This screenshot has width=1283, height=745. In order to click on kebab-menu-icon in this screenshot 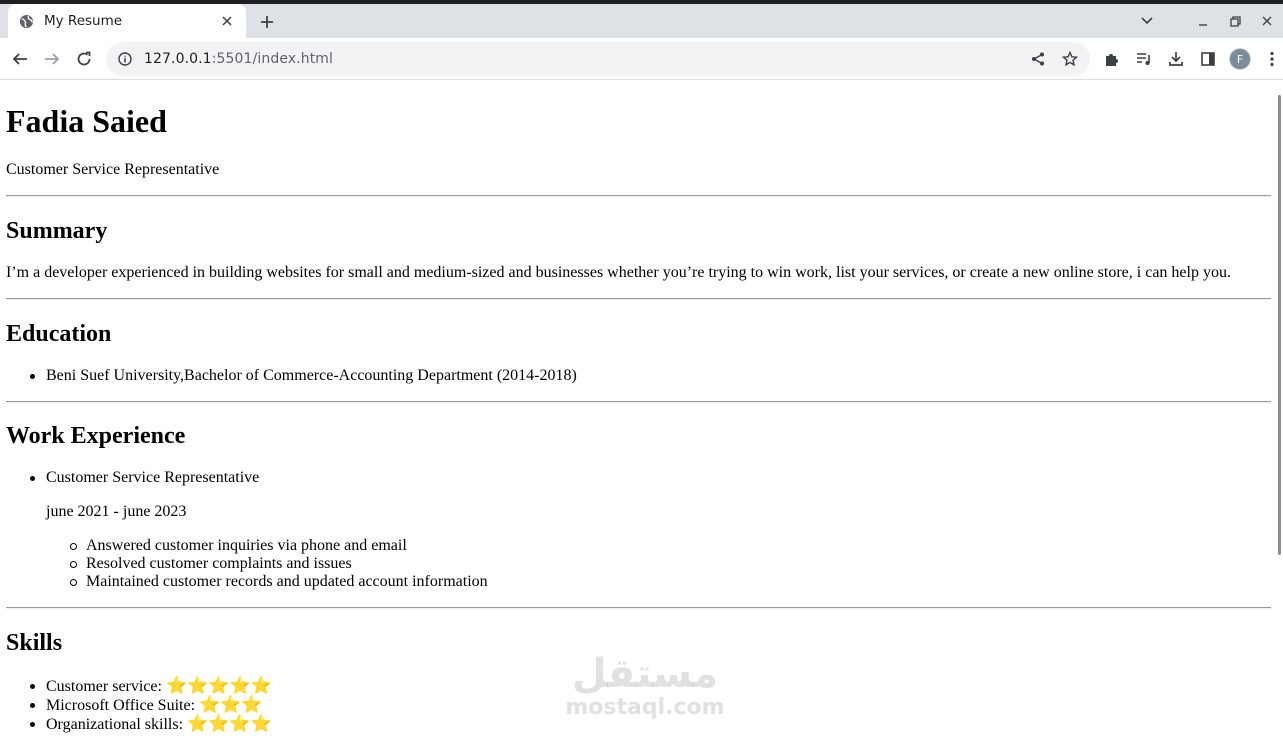, I will do `click(1270, 59)`.